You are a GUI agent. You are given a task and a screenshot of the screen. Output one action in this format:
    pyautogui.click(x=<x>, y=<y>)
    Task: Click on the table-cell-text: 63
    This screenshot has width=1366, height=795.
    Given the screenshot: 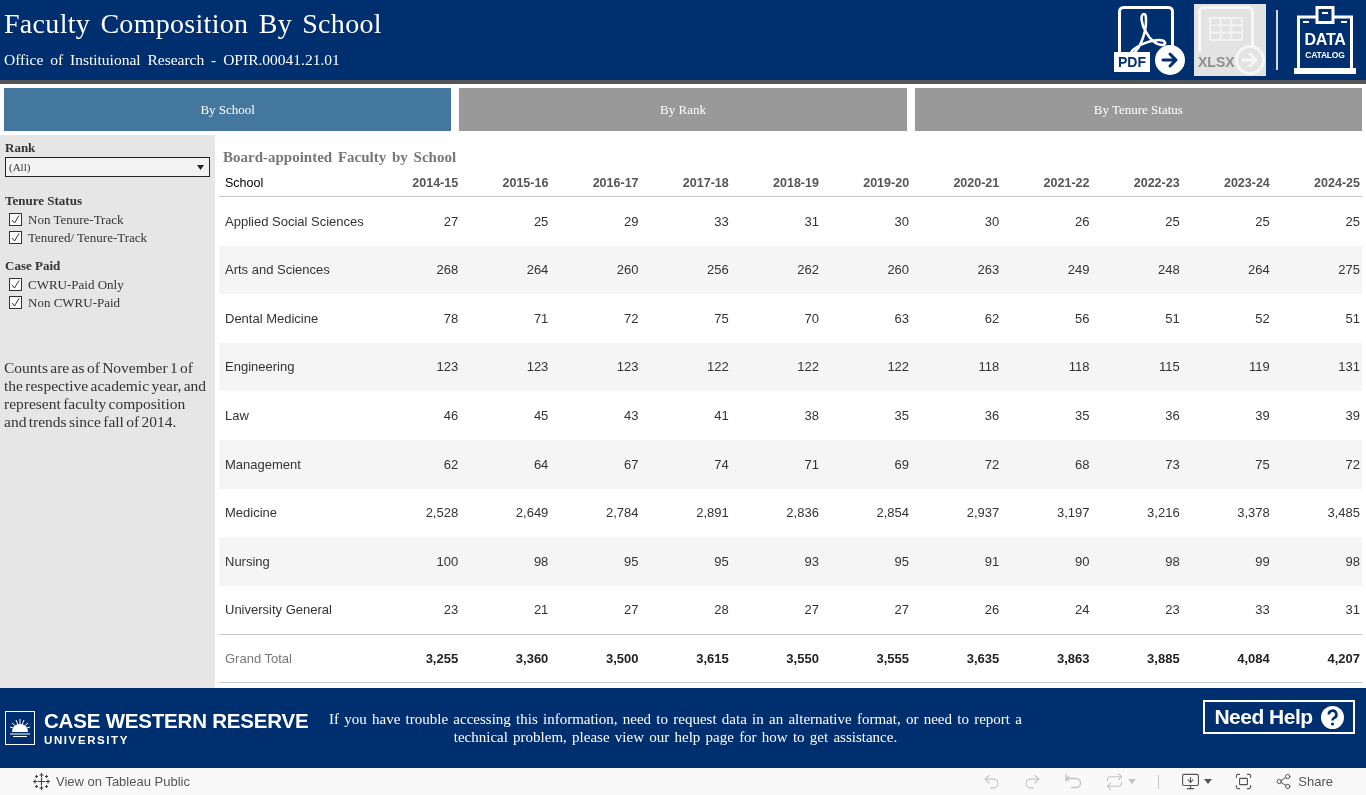 What is the action you would take?
    pyautogui.click(x=902, y=318)
    